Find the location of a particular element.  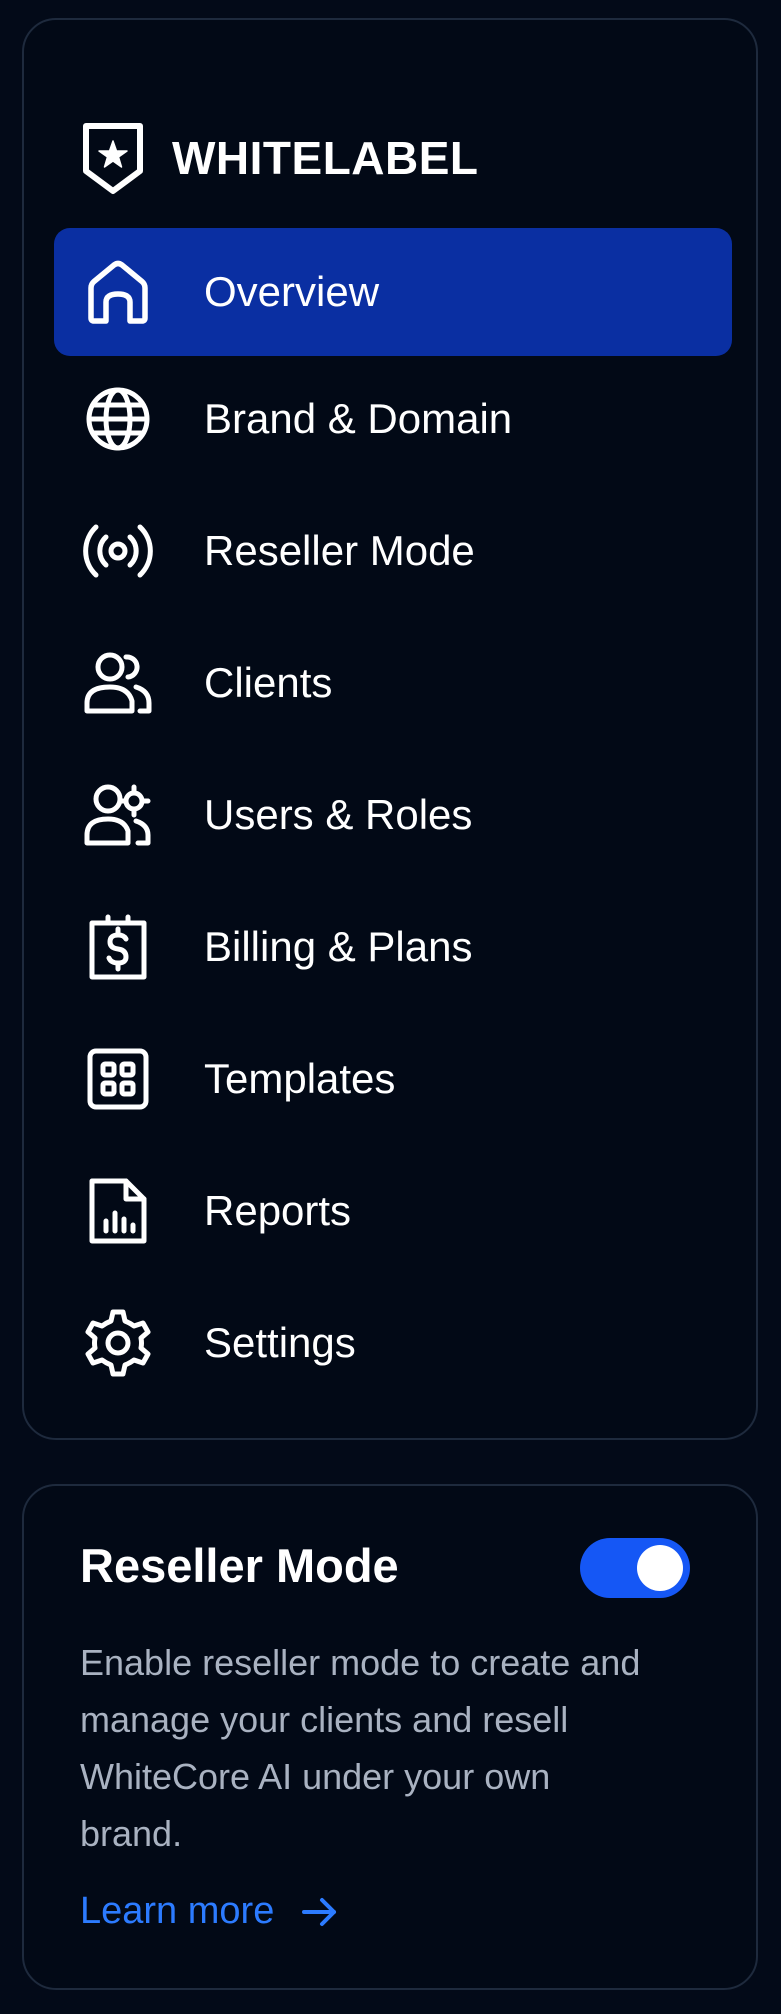

sidebar-item-label: Billing & Plans is located at coordinates (338, 946).